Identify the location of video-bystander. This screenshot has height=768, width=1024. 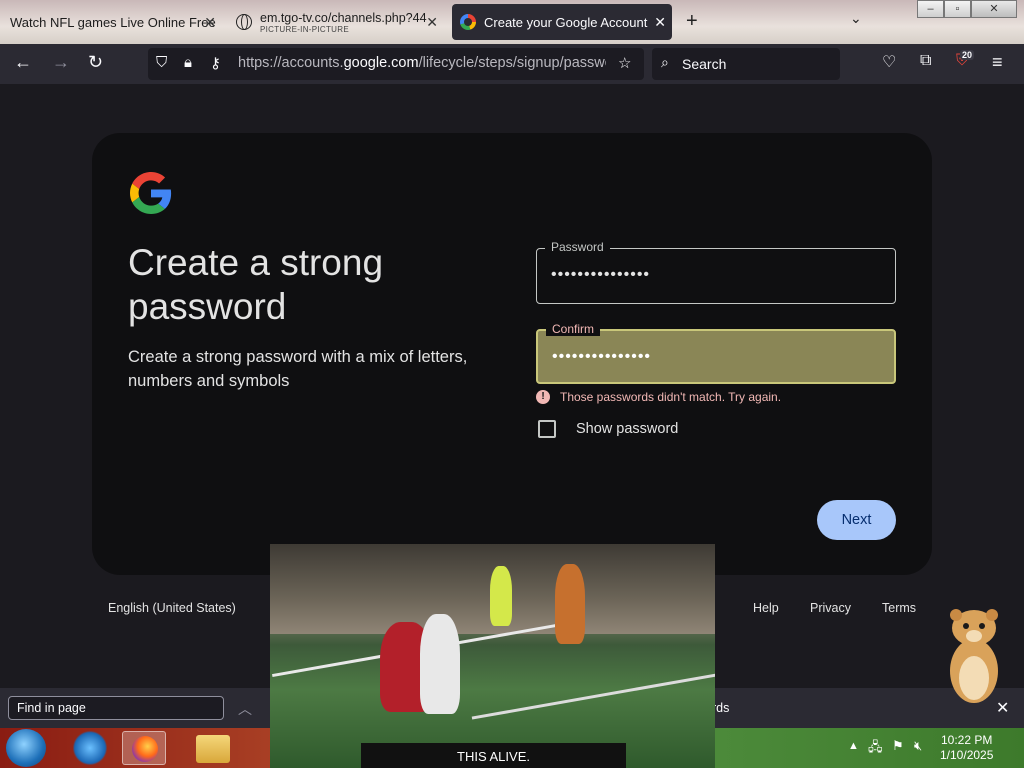
(570, 604).